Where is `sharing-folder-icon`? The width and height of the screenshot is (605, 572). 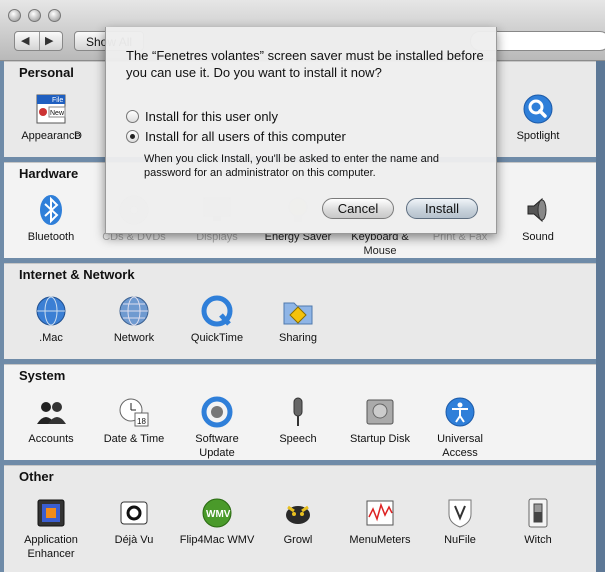
sharing-folder-icon is located at coordinates (298, 313).